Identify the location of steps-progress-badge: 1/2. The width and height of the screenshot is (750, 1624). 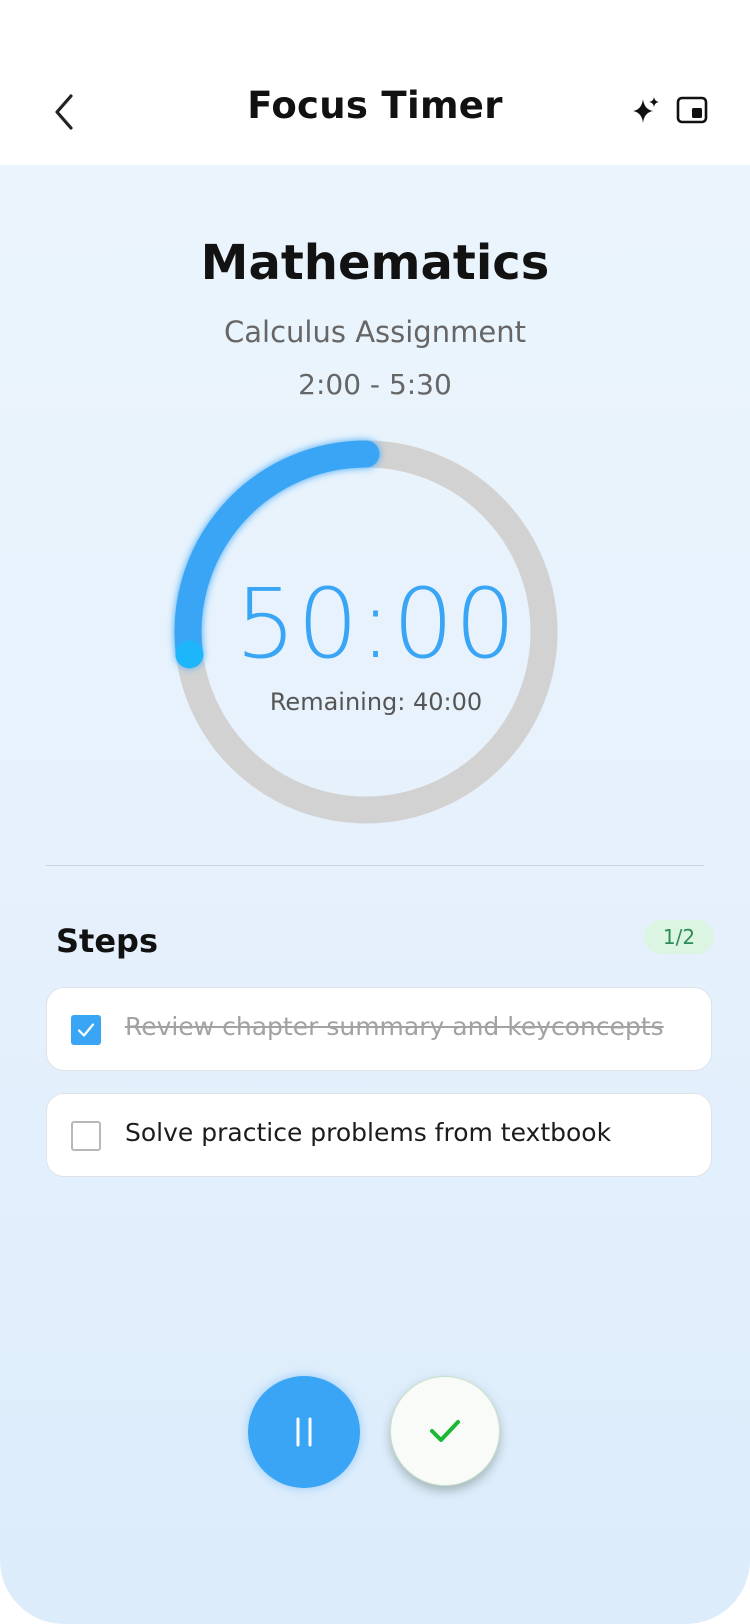
(679, 937).